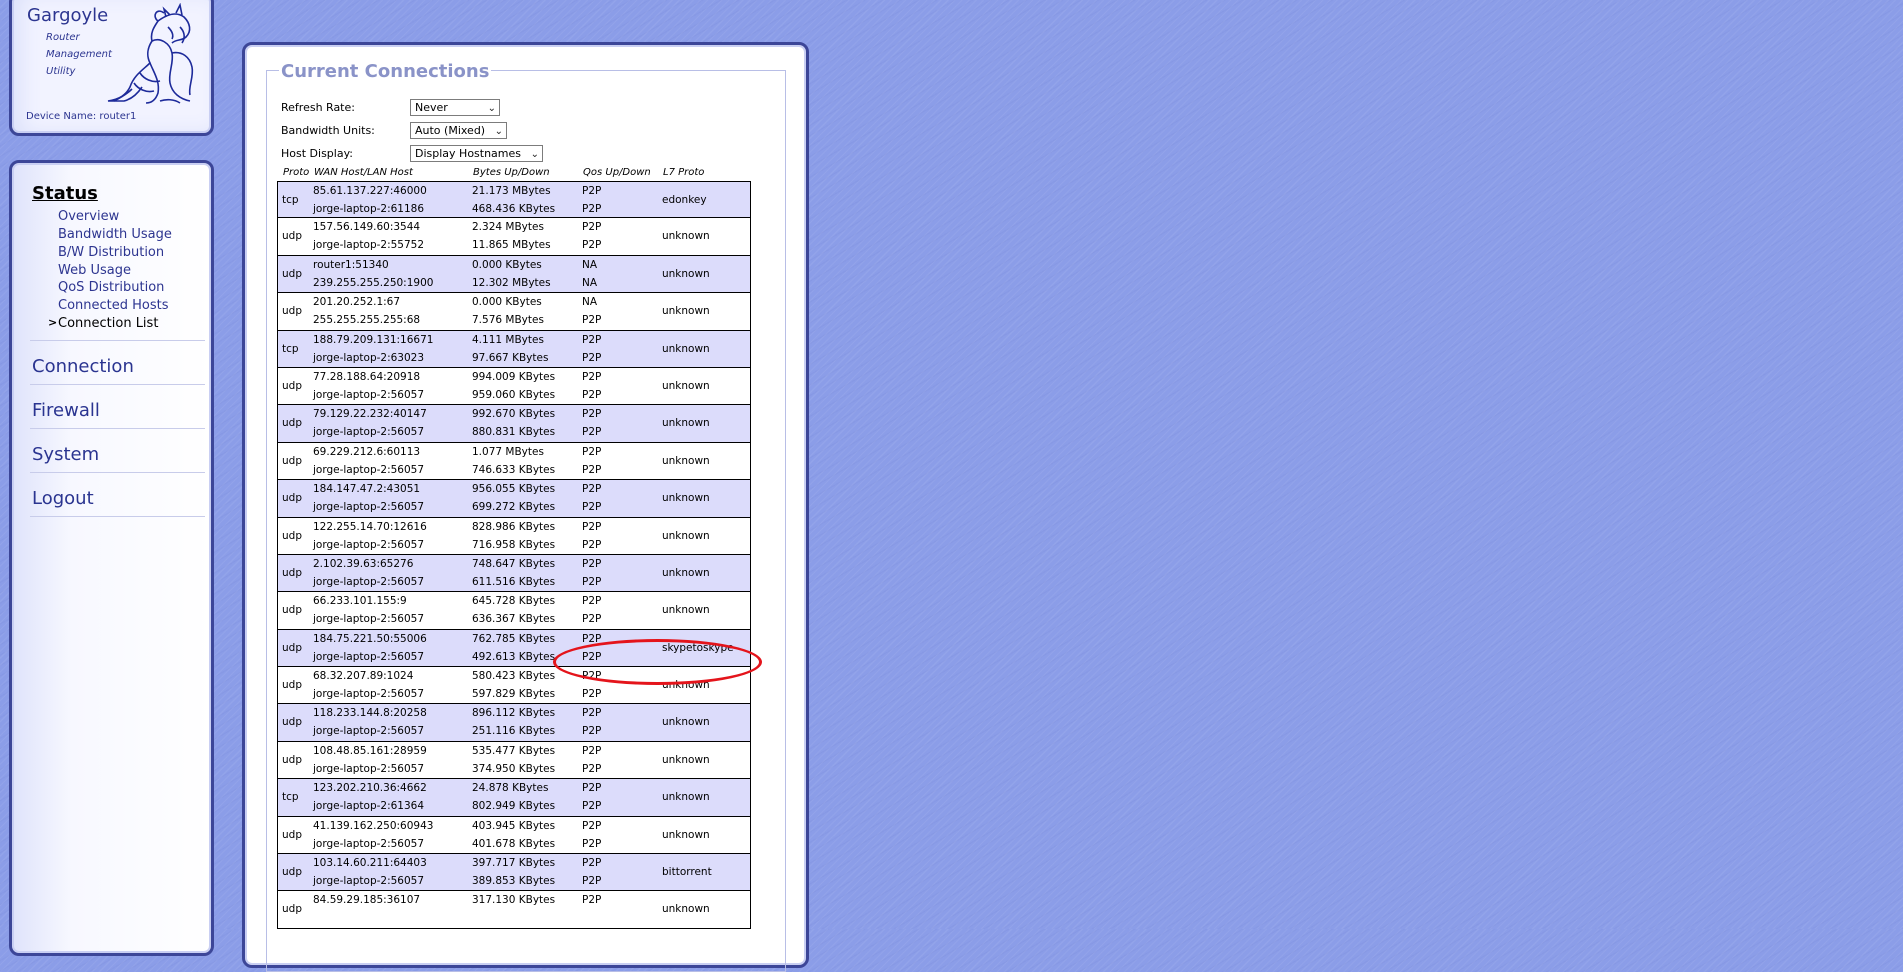 The image size is (1903, 972). I want to click on cell-l7-proto: bittorrent, so click(687, 872).